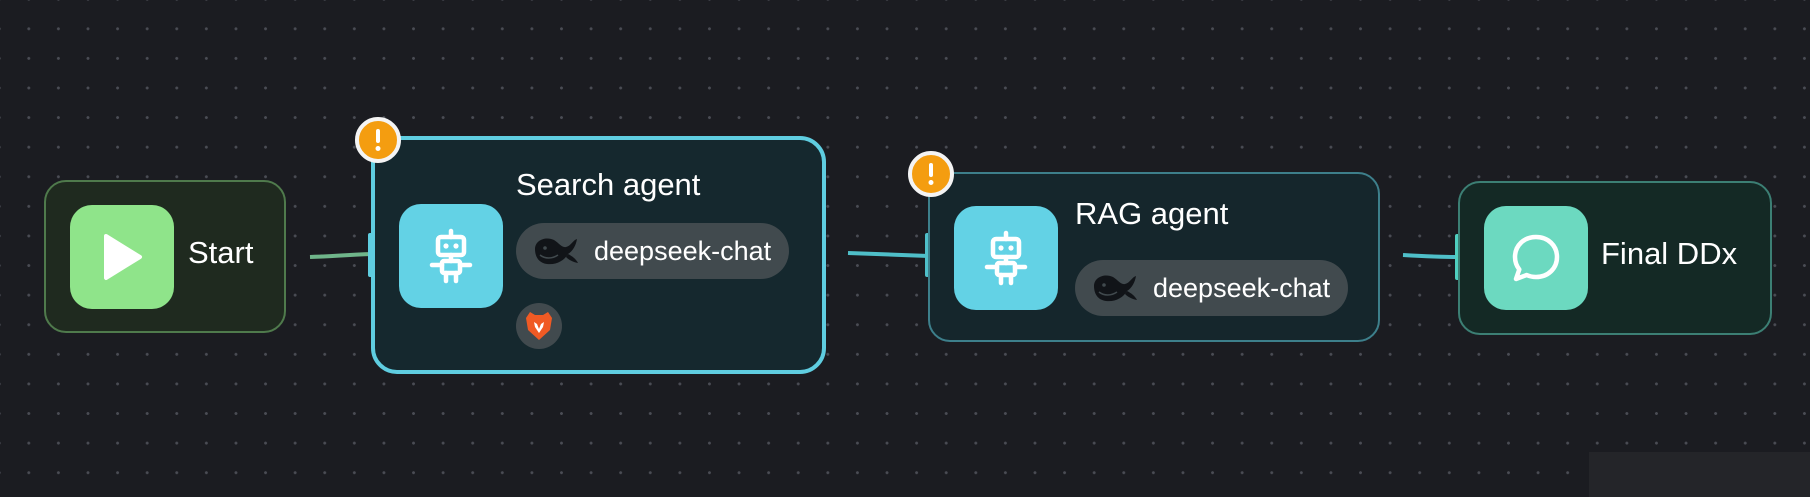 The height and width of the screenshot is (497, 1810). Describe the element at coordinates (683, 250) in the screenshot. I see `search-agent-model-label: deepseek-chat` at that location.